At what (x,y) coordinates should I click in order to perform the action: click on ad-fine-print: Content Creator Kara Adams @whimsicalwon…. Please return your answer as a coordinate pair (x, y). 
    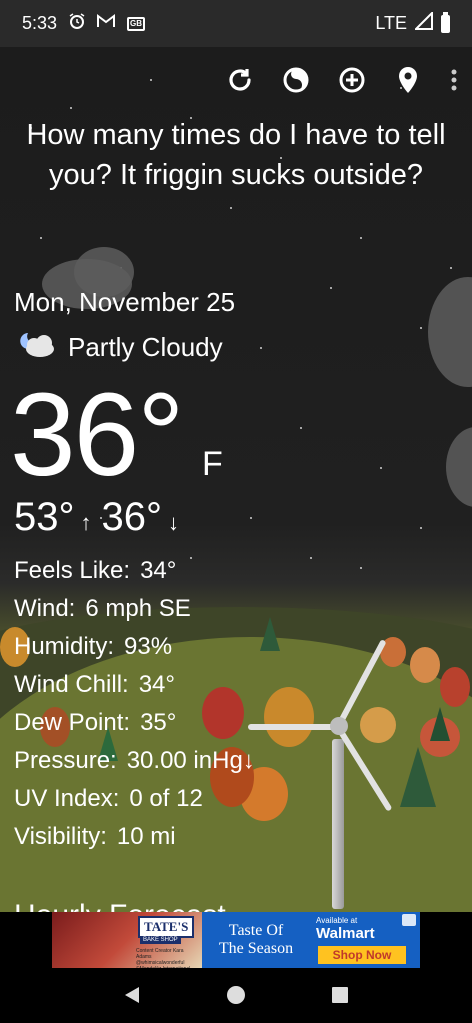
    Looking at the image, I should click on (163, 958).